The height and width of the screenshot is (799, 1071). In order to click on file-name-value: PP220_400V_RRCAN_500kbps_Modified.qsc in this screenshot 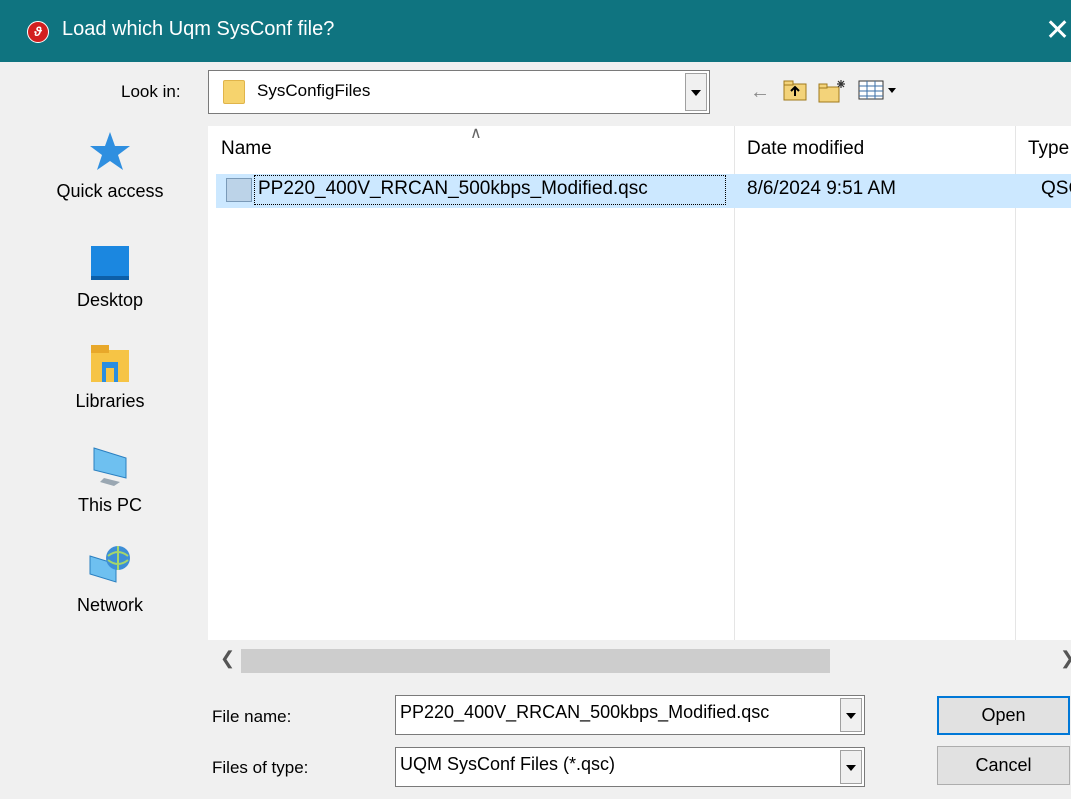, I will do `click(585, 712)`.